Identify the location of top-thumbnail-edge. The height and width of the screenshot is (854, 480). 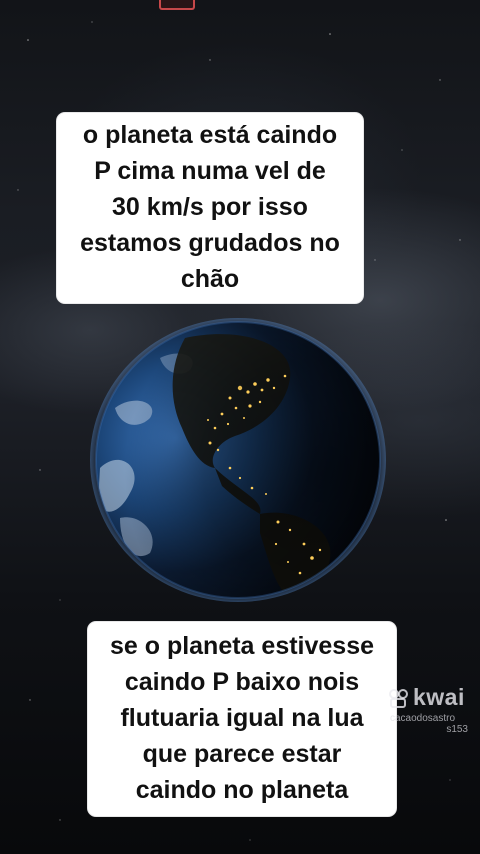
(177, 5).